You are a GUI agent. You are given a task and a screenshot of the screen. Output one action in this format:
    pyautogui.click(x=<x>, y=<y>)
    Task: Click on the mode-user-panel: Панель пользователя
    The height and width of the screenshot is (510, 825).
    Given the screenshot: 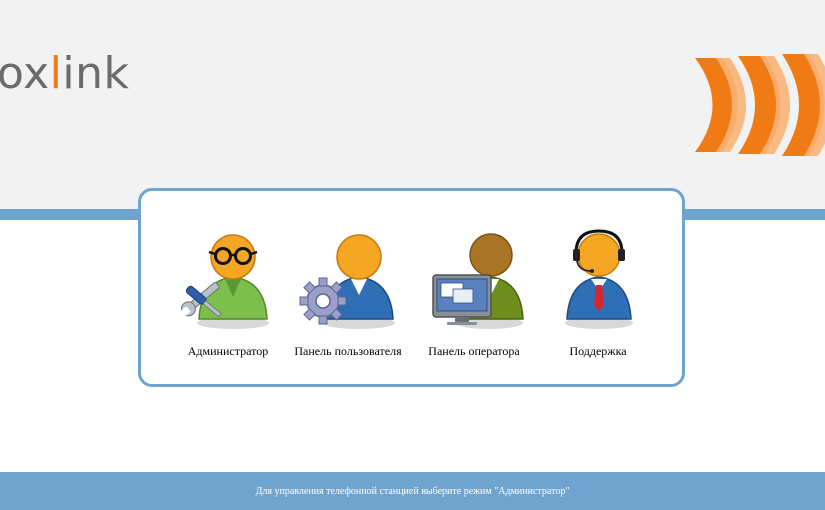 What is the action you would take?
    pyautogui.click(x=348, y=294)
    